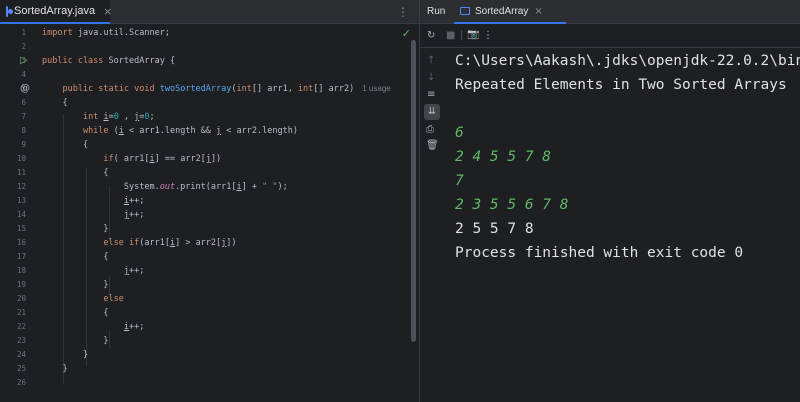 This screenshot has width=800, height=402. What do you see at coordinates (209, 12) in the screenshot?
I see `editor-tab-bar: SortedArray.java × ⋮` at bounding box center [209, 12].